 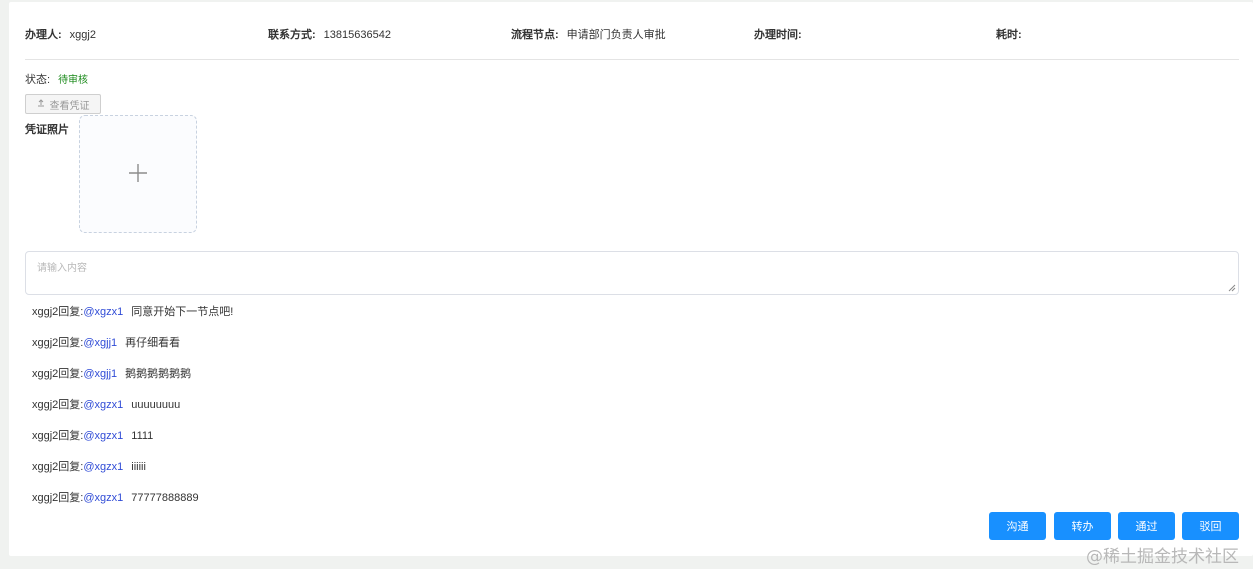 I want to click on divider, so click(x=632, y=59).